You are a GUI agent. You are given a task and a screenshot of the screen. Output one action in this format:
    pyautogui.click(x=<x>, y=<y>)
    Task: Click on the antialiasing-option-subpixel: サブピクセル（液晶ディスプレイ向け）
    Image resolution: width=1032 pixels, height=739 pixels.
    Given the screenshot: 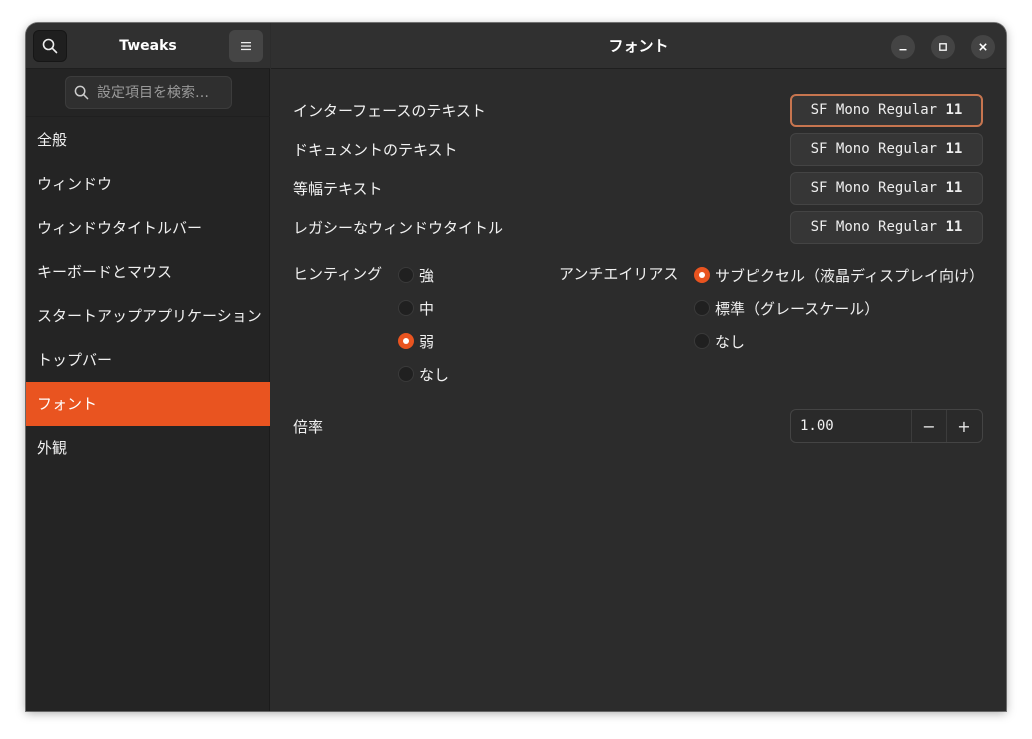 What is the action you would take?
    pyautogui.click(x=839, y=275)
    